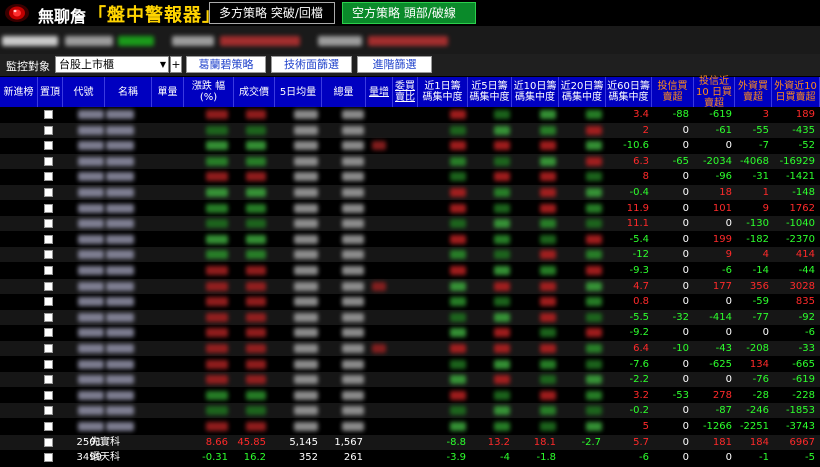 The height and width of the screenshot is (467, 820). What do you see at coordinates (722, 286) in the screenshot?
I see `trust-10d-net-buy: 177` at bounding box center [722, 286].